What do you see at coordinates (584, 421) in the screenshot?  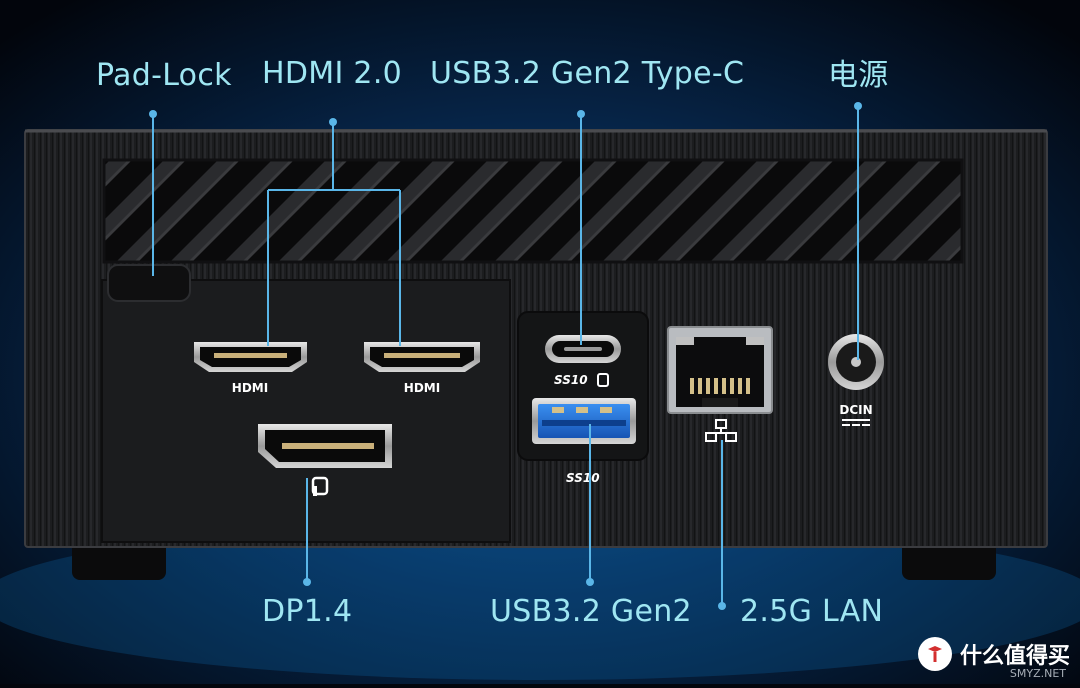 I see `usb-a-port` at bounding box center [584, 421].